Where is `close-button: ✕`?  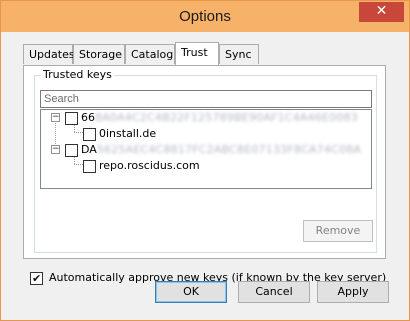
close-button: ✕ is located at coordinates (381, 12).